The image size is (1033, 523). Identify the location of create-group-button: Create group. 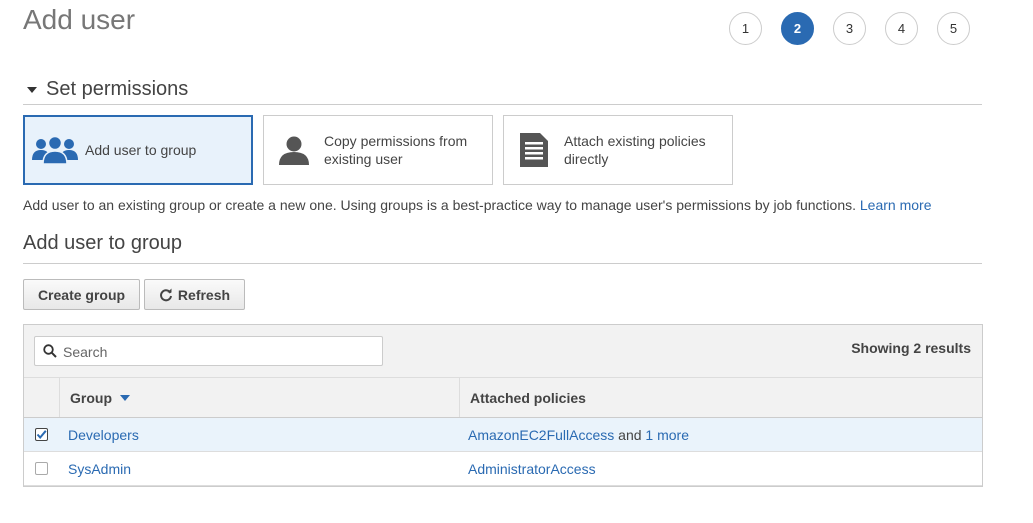
(81, 294).